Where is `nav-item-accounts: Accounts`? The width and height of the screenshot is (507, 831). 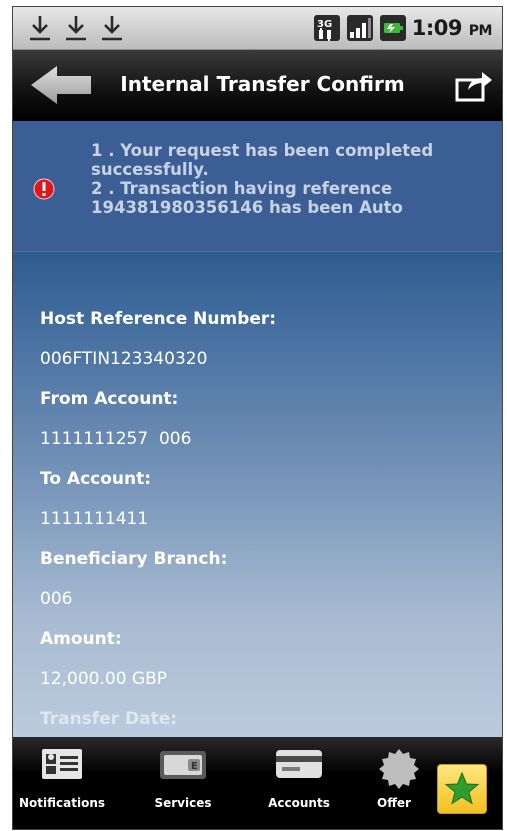
nav-item-accounts: Accounts is located at coordinates (299, 783).